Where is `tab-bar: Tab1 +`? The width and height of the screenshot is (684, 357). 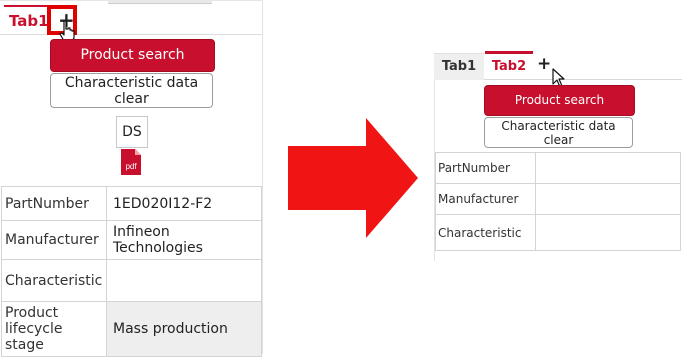 tab-bar: Tab1 + is located at coordinates (131, 20).